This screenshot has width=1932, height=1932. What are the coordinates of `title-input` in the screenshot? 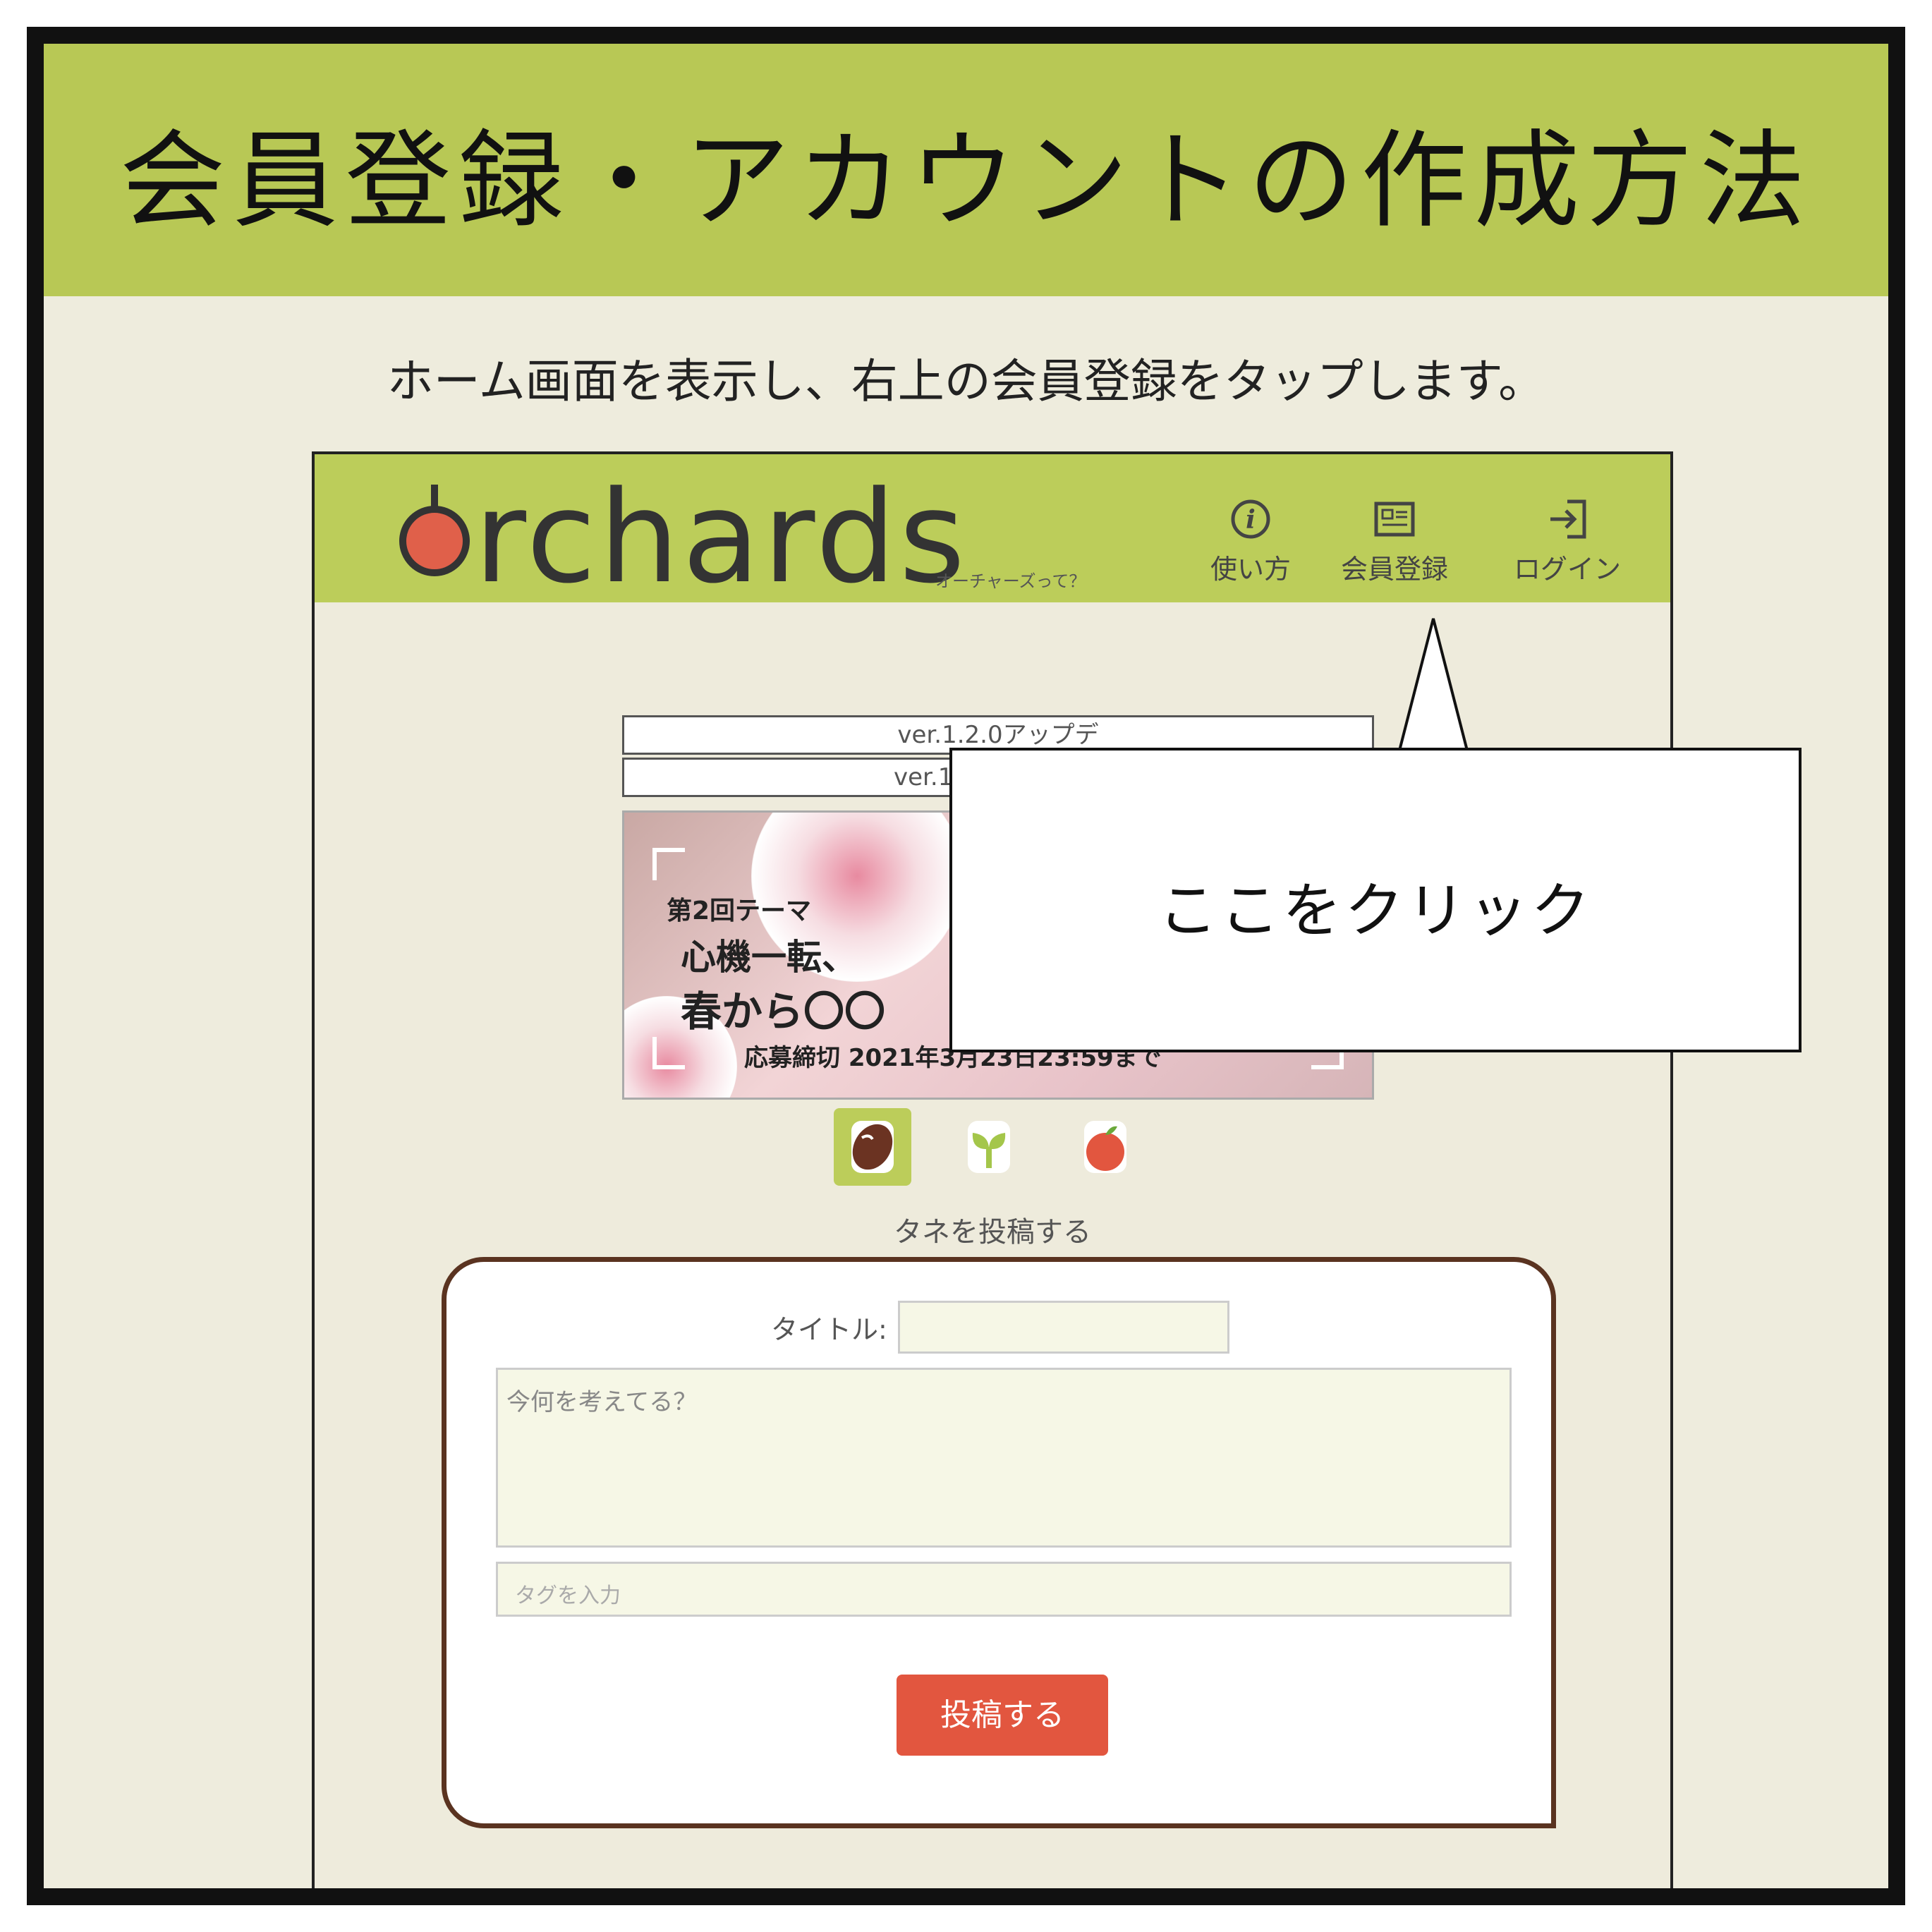 It's located at (1063, 1327).